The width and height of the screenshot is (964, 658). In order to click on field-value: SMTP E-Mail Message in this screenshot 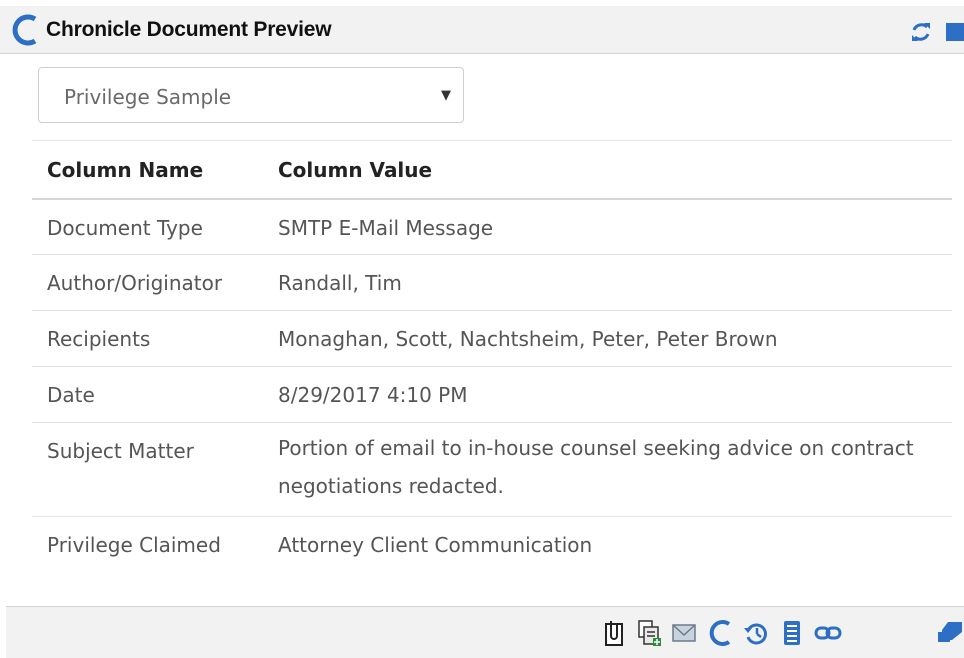, I will do `click(615, 226)`.